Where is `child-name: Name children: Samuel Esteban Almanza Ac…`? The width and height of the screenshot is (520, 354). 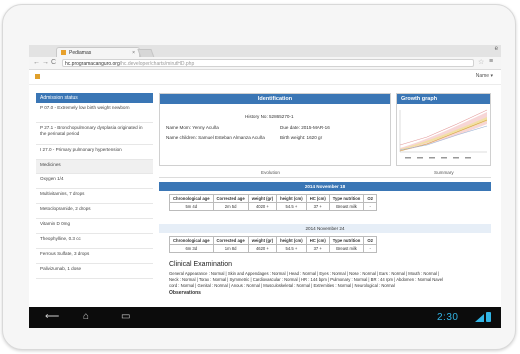
child-name: Name children: Samuel Esteban Almanza Ac… is located at coordinates (215, 137).